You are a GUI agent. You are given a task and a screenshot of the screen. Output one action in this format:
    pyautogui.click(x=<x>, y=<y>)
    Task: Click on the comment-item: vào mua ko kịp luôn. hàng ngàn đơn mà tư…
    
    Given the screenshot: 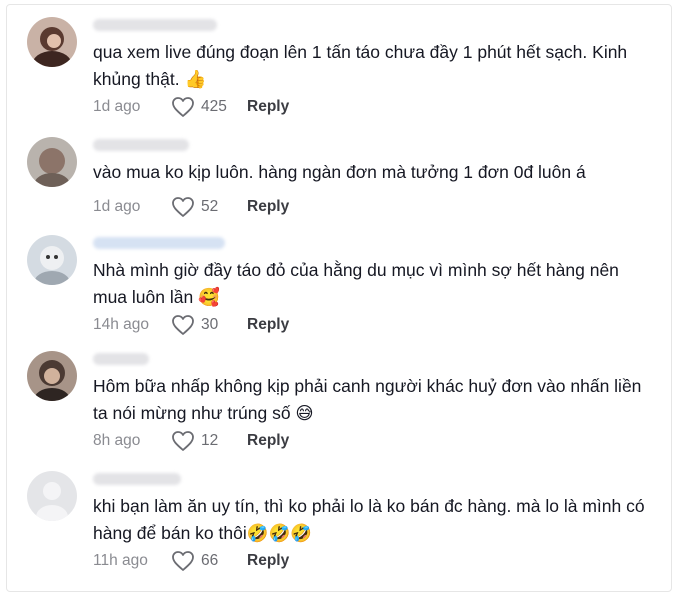 What is the action you would take?
    pyautogui.click(x=347, y=182)
    